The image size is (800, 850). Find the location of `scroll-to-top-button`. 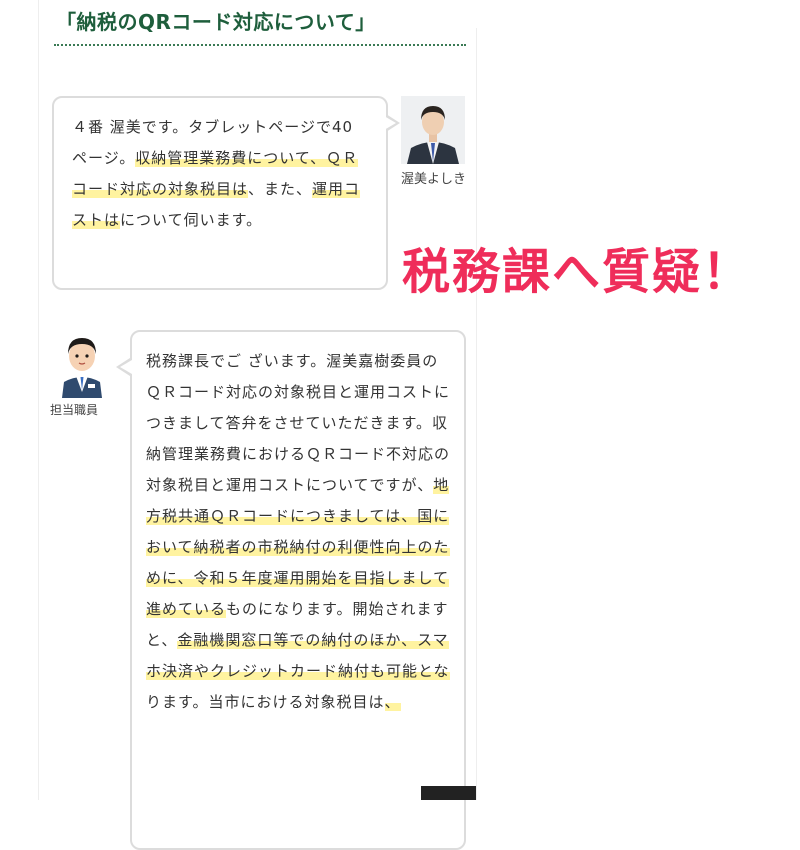

scroll-to-top-button is located at coordinates (448, 793).